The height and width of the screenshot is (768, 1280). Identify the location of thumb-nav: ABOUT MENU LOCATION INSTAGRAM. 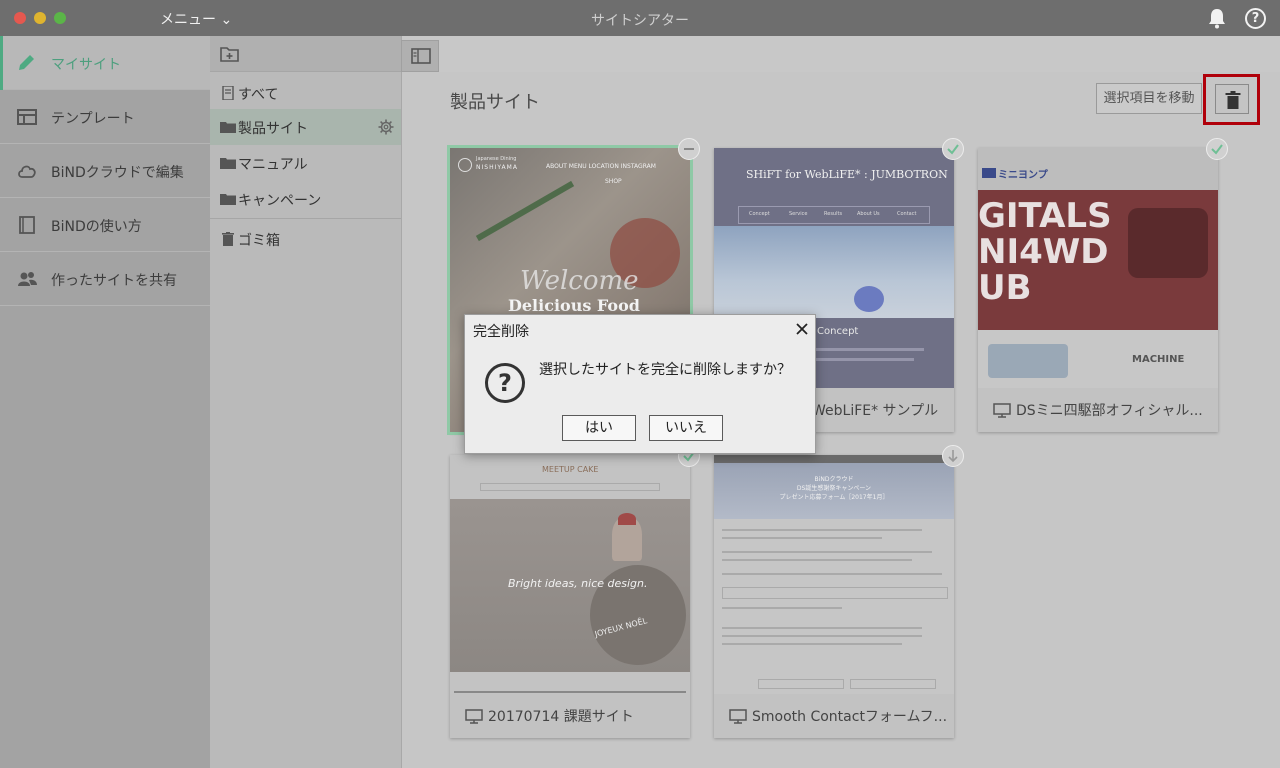
(601, 166).